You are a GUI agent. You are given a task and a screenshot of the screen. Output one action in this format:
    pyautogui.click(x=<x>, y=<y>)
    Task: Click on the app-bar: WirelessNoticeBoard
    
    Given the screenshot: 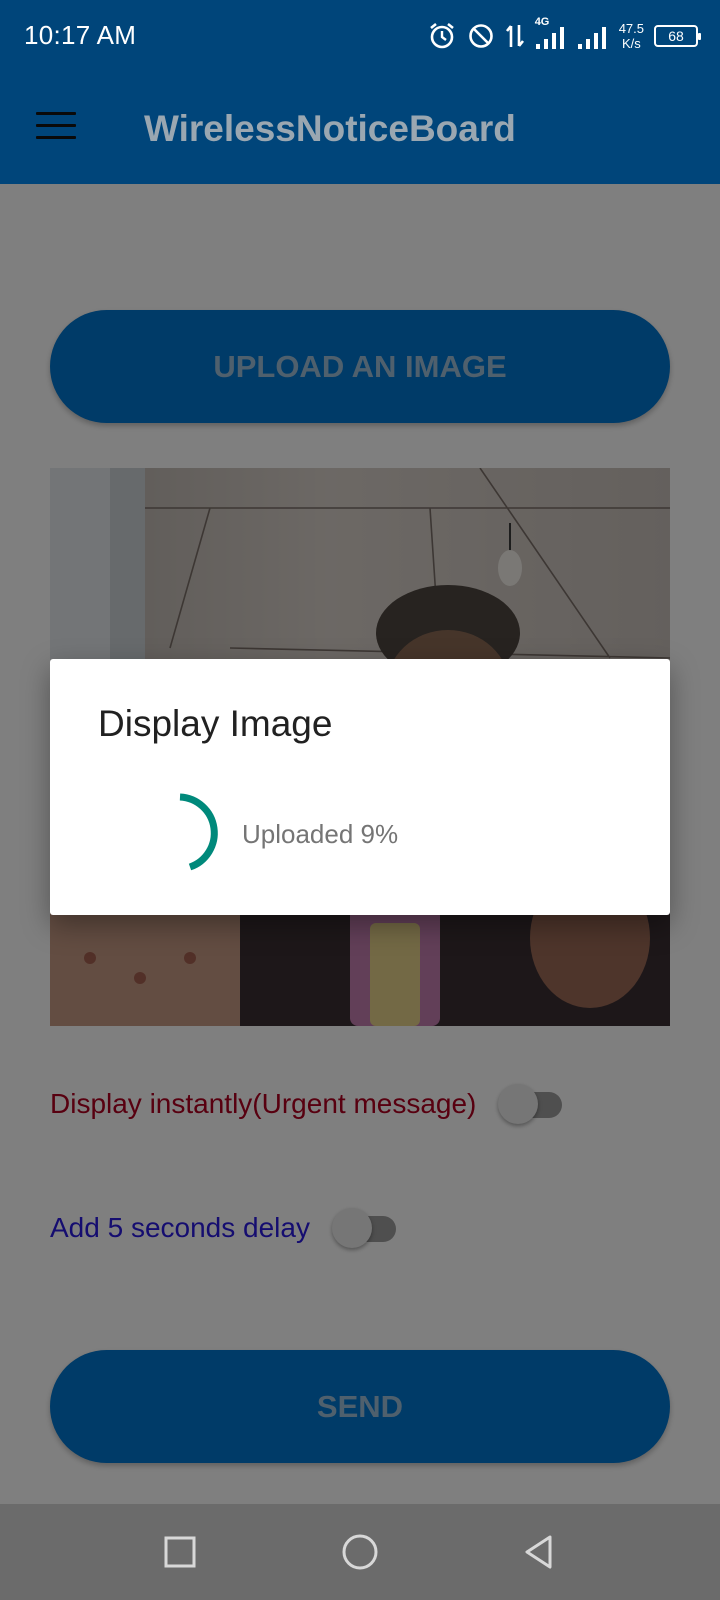 What is the action you would take?
    pyautogui.click(x=360, y=129)
    